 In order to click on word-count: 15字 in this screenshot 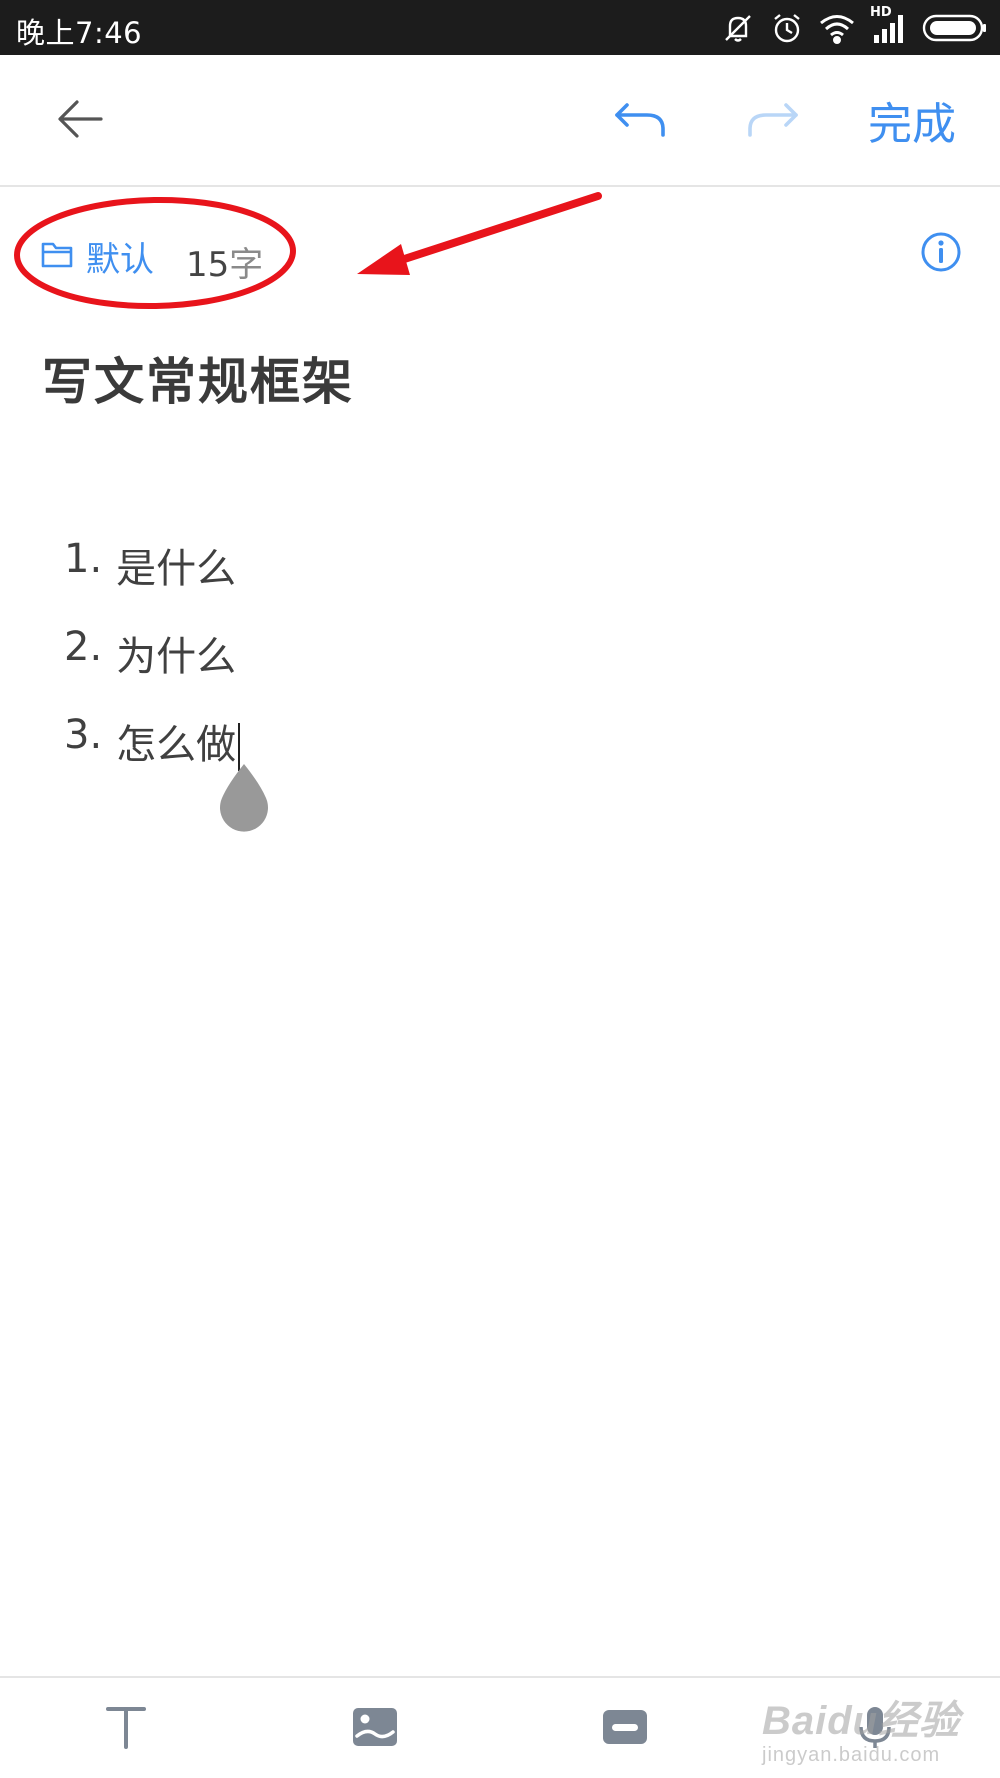, I will do `click(224, 261)`.